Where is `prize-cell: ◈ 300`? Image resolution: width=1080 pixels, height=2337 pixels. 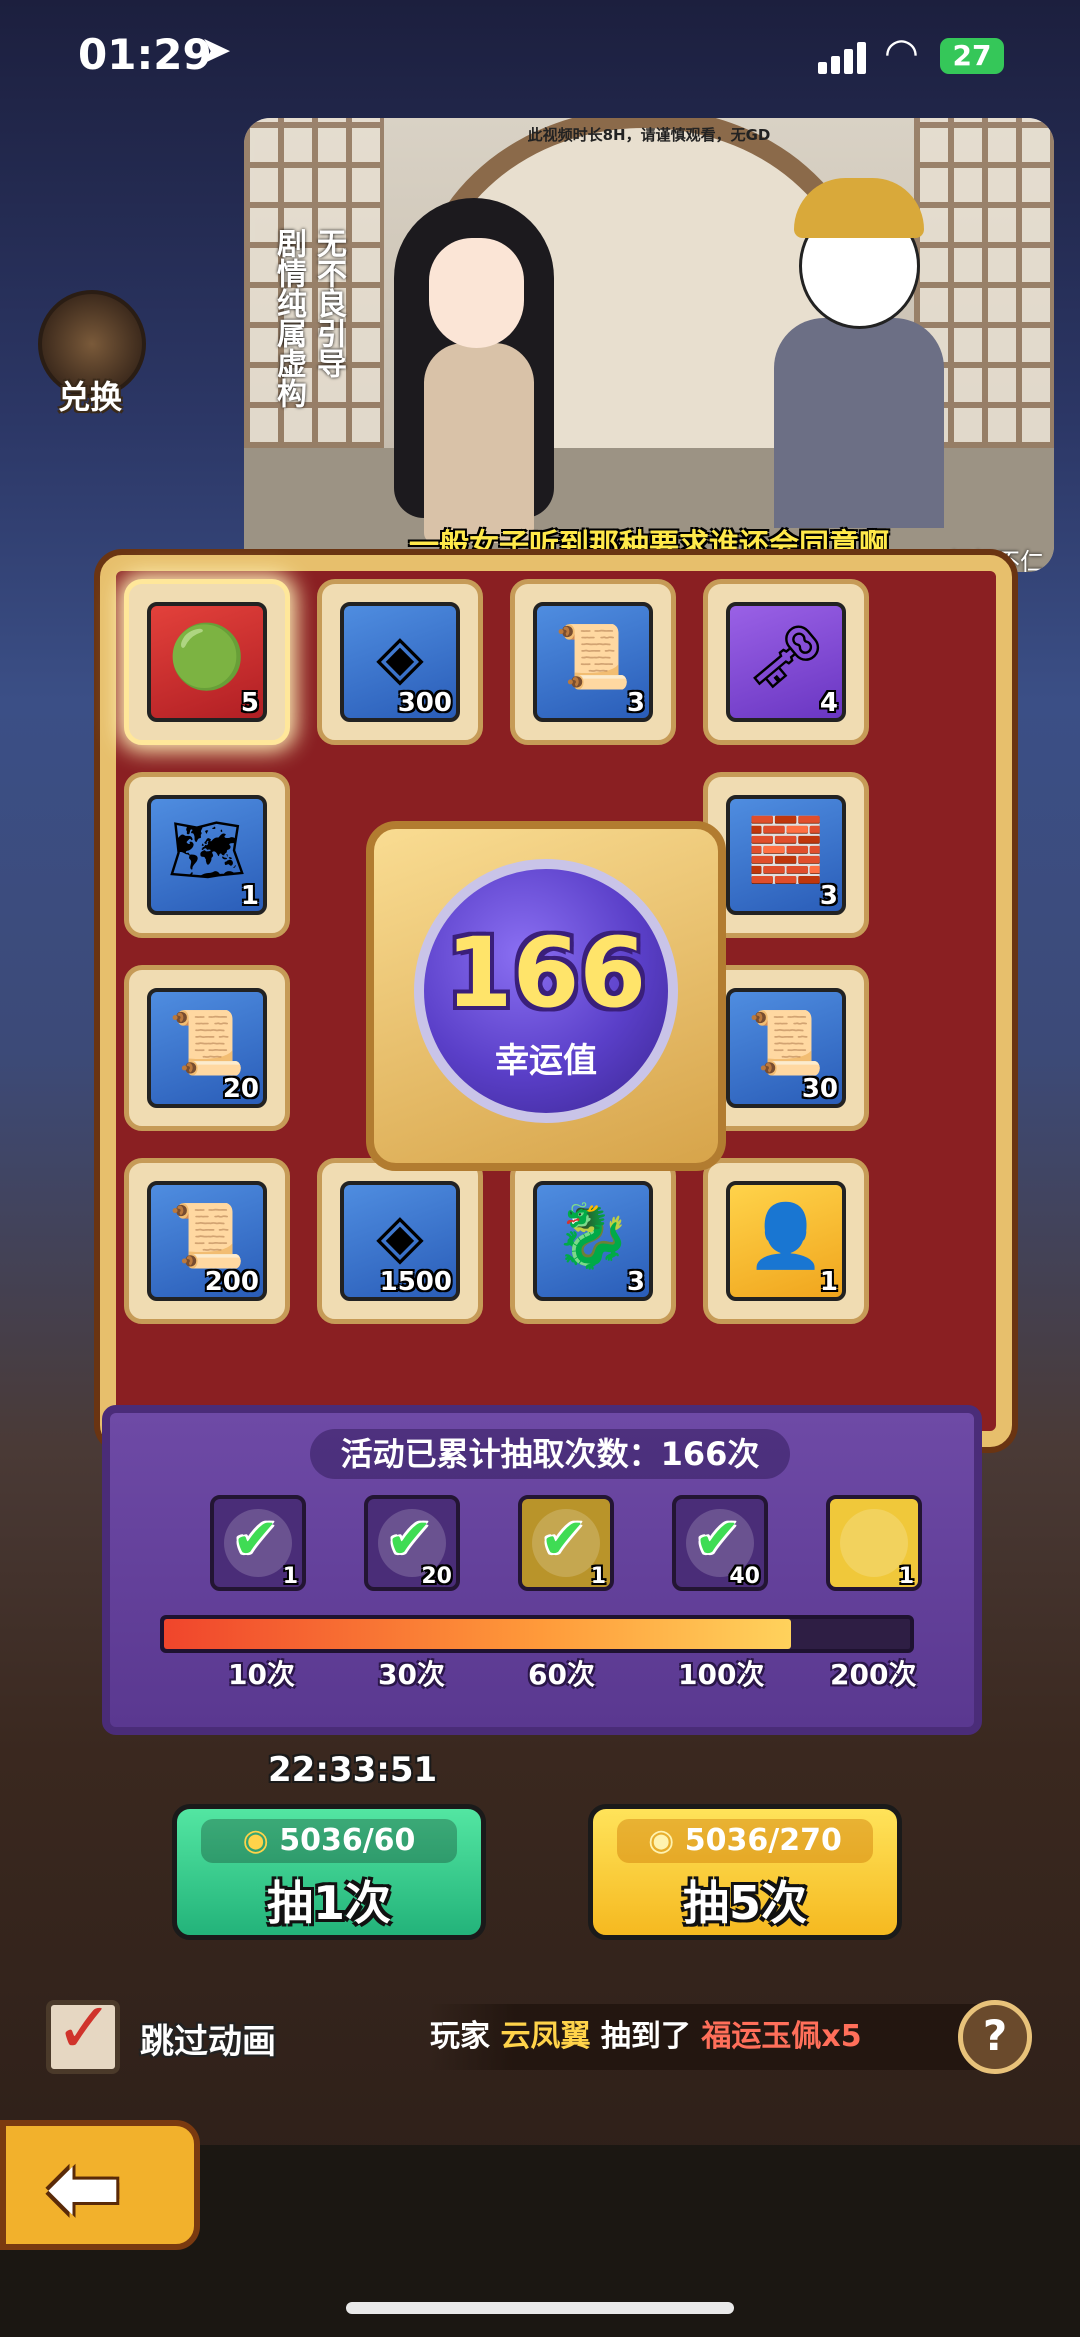 prize-cell: ◈ 300 is located at coordinates (400, 662).